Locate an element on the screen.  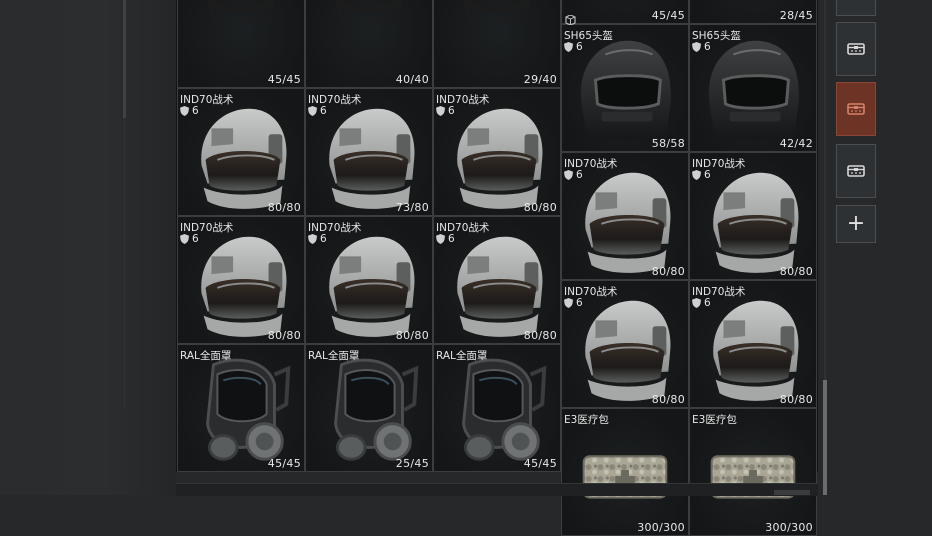
container-icon is located at coordinates (570, 18).